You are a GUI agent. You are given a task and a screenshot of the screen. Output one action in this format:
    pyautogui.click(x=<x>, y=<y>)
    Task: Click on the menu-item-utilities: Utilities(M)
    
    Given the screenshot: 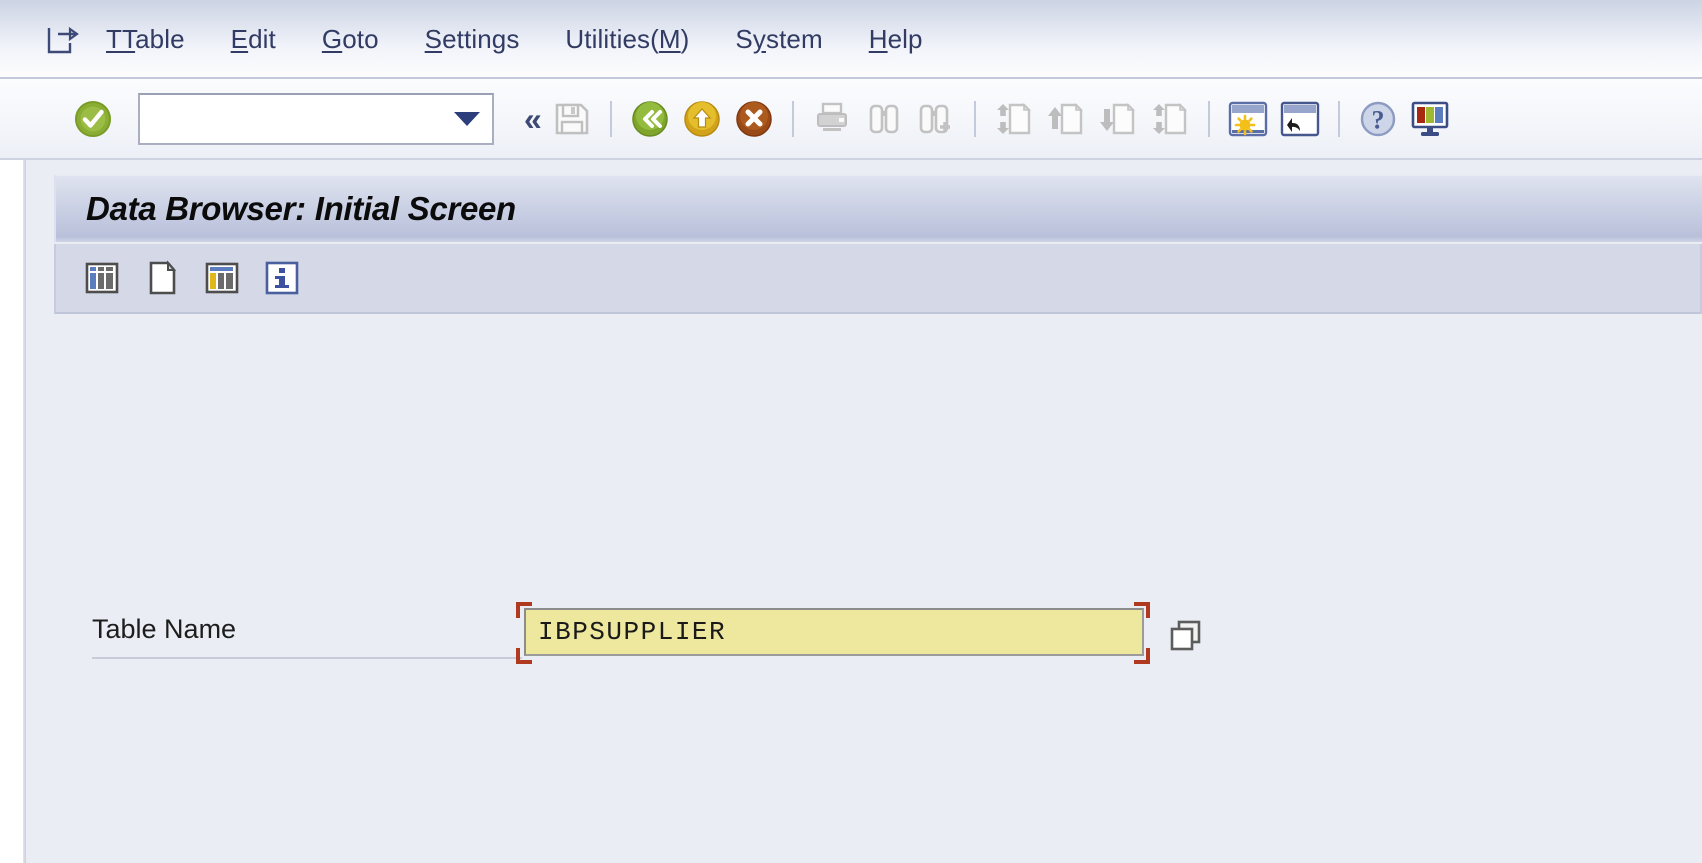 What is the action you would take?
    pyautogui.click(x=627, y=39)
    